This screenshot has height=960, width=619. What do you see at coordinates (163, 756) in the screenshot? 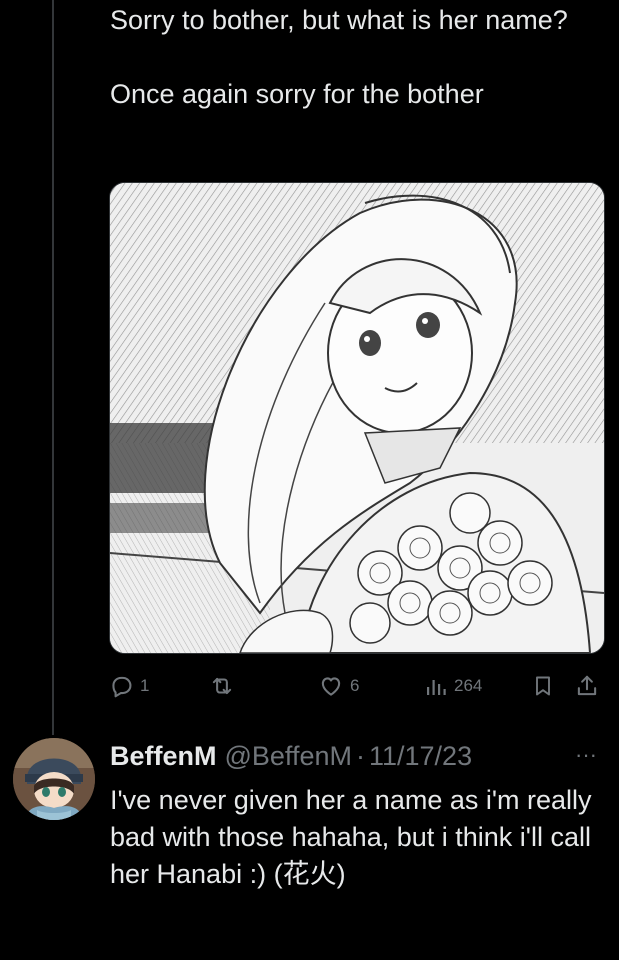
I see `display-name: BeffenM` at bounding box center [163, 756].